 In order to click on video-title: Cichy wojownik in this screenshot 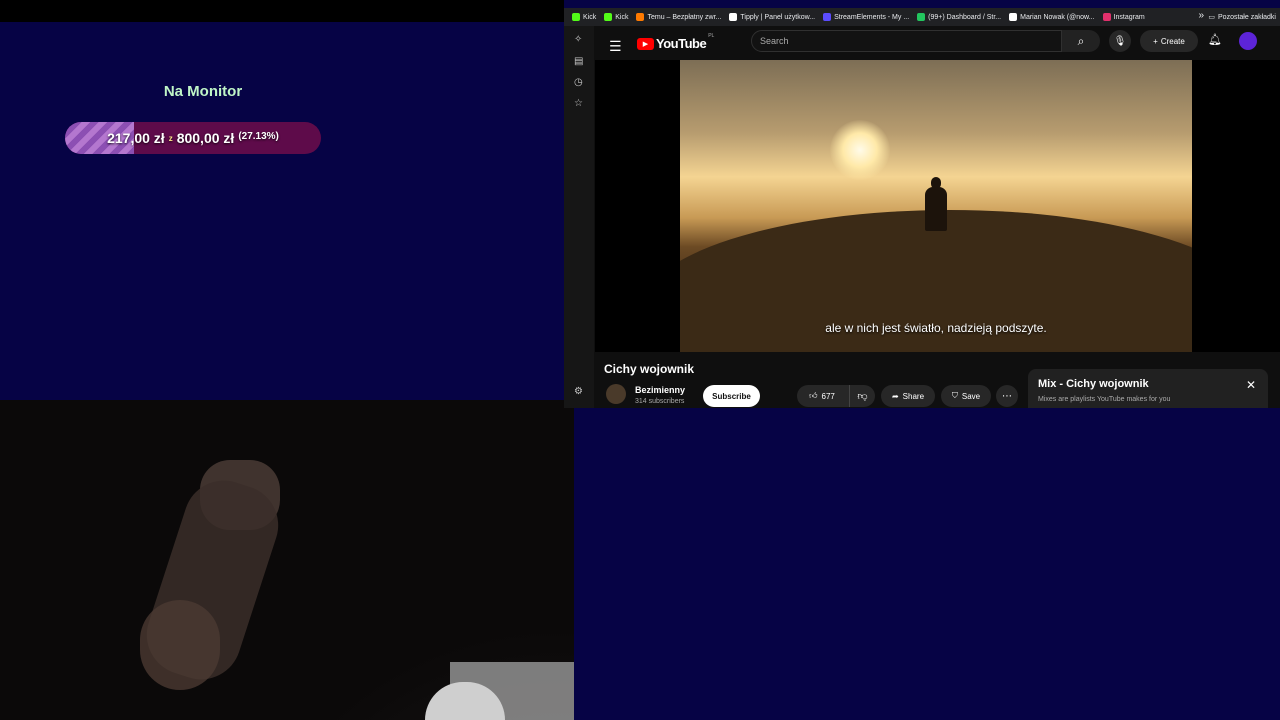, I will do `click(649, 369)`.